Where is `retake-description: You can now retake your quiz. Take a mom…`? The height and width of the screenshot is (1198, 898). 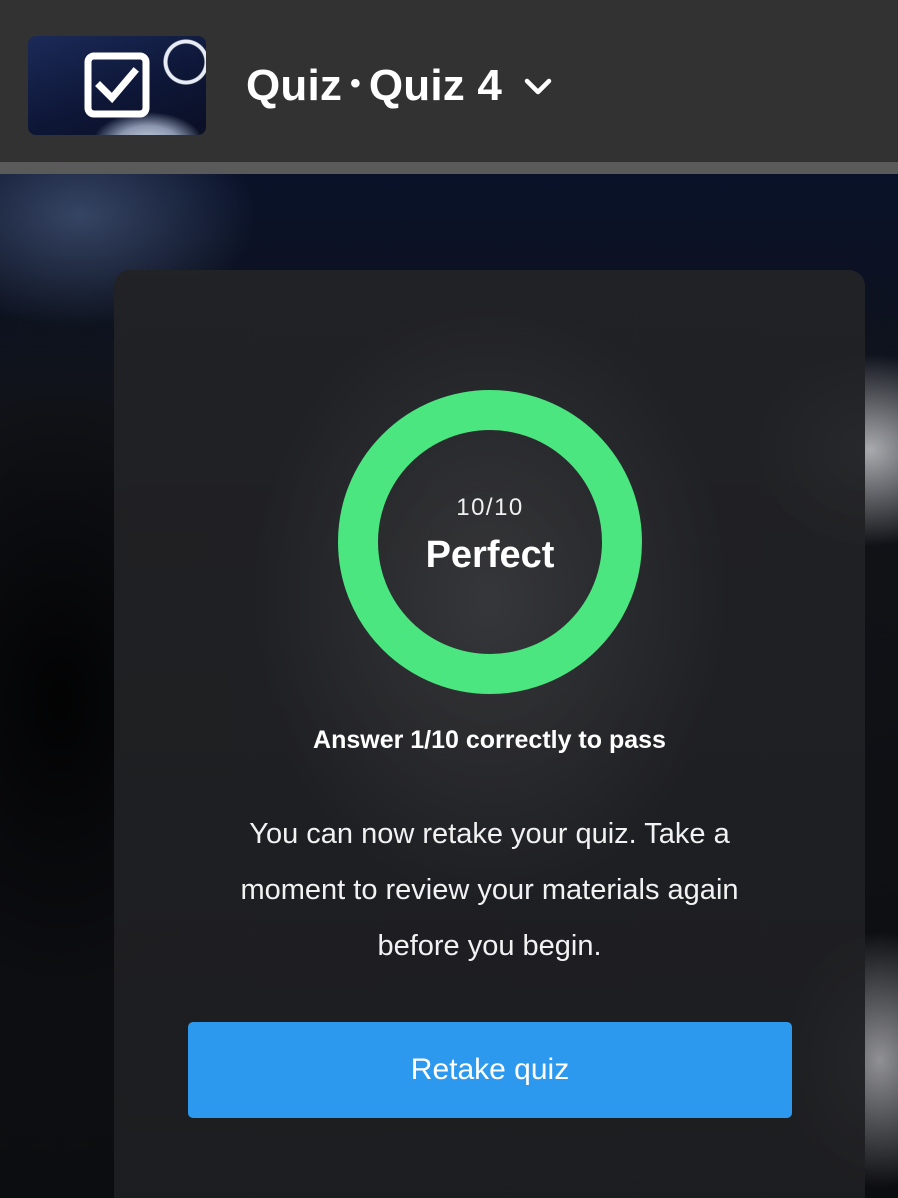 retake-description: You can now retake your quiz. Take a mom… is located at coordinates (489, 890).